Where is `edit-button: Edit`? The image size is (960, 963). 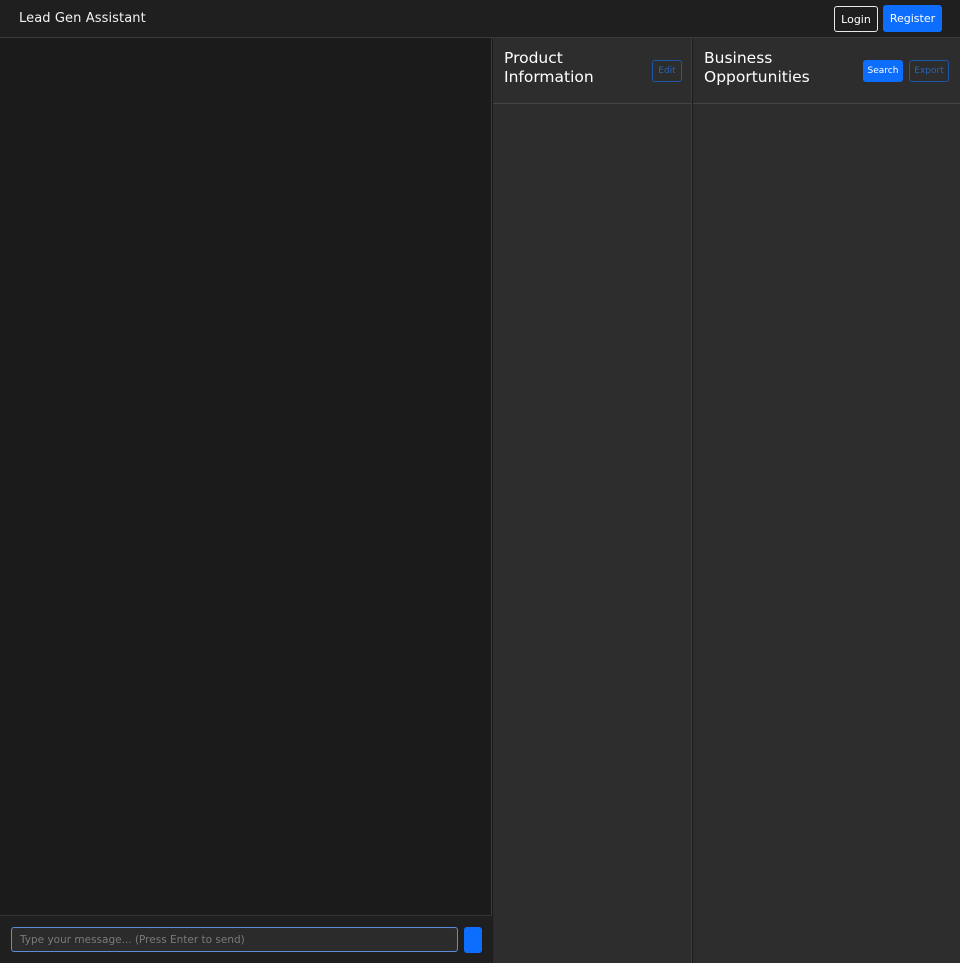 edit-button: Edit is located at coordinates (667, 71).